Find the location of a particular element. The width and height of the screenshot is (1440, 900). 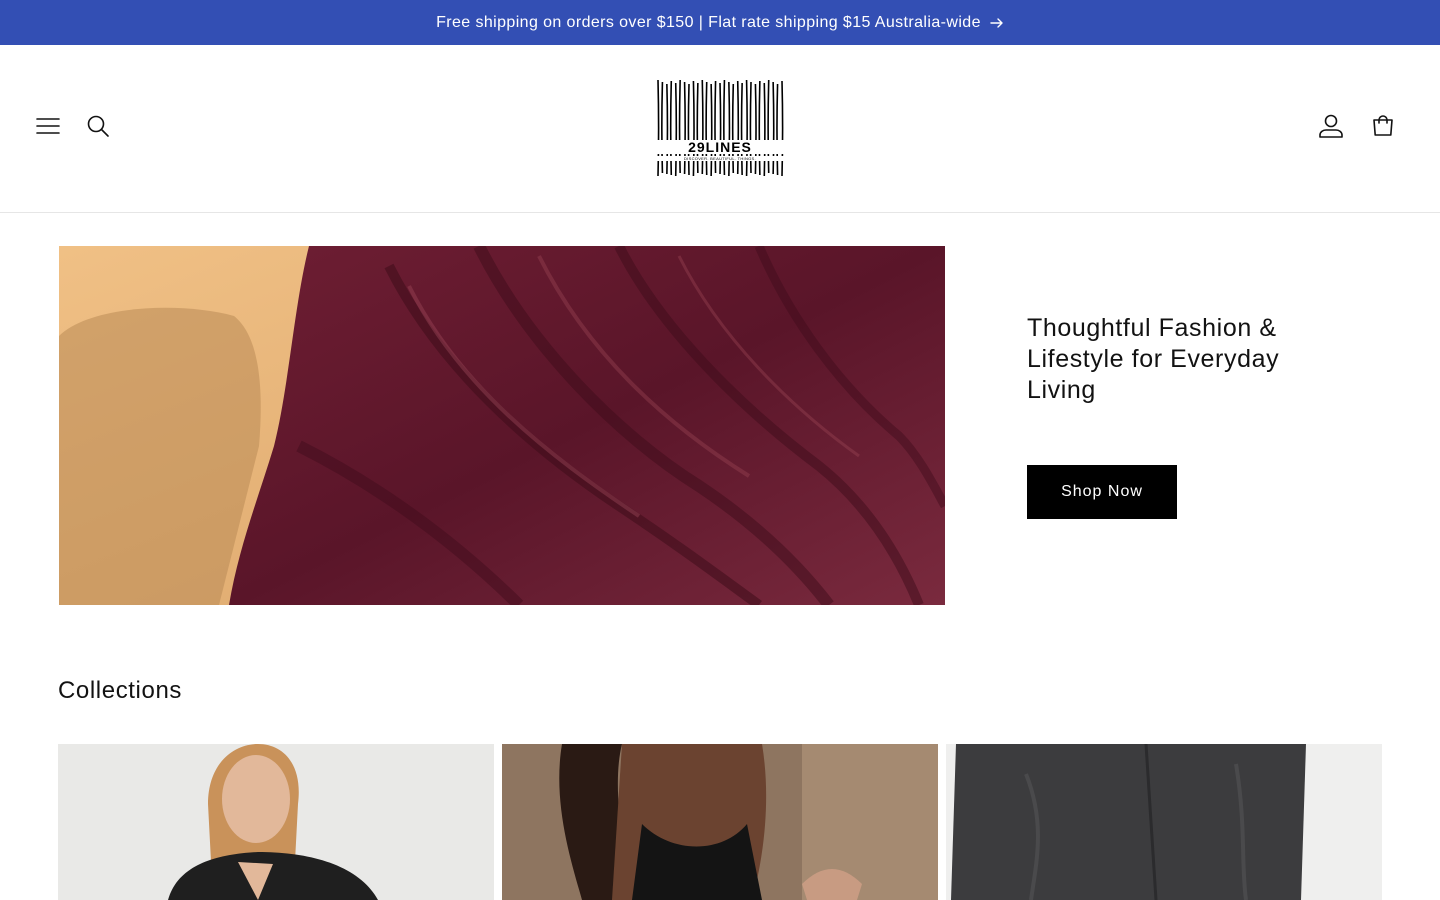

account-button is located at coordinates (1331, 128).